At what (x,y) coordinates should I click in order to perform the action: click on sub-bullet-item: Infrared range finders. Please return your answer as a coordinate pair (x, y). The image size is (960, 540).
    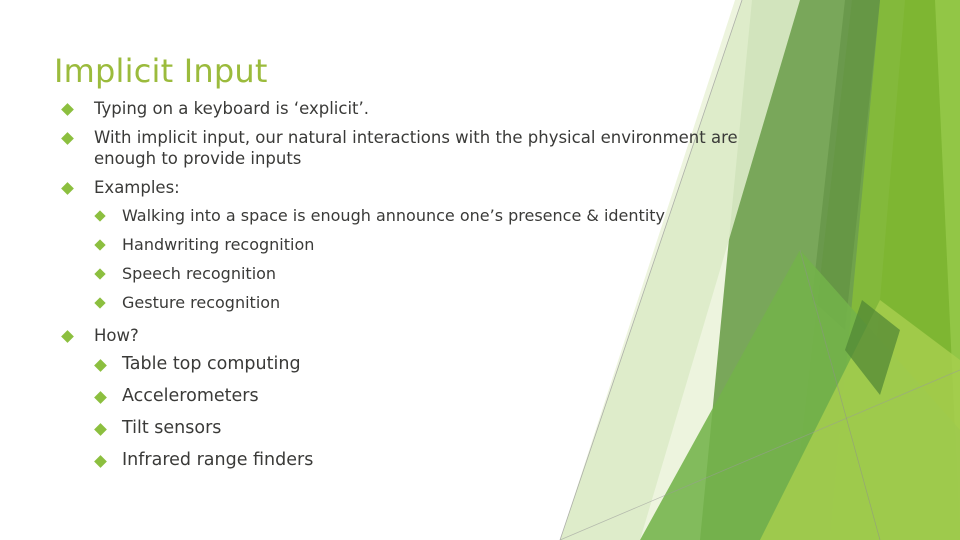
    Looking at the image, I should click on (404, 460).